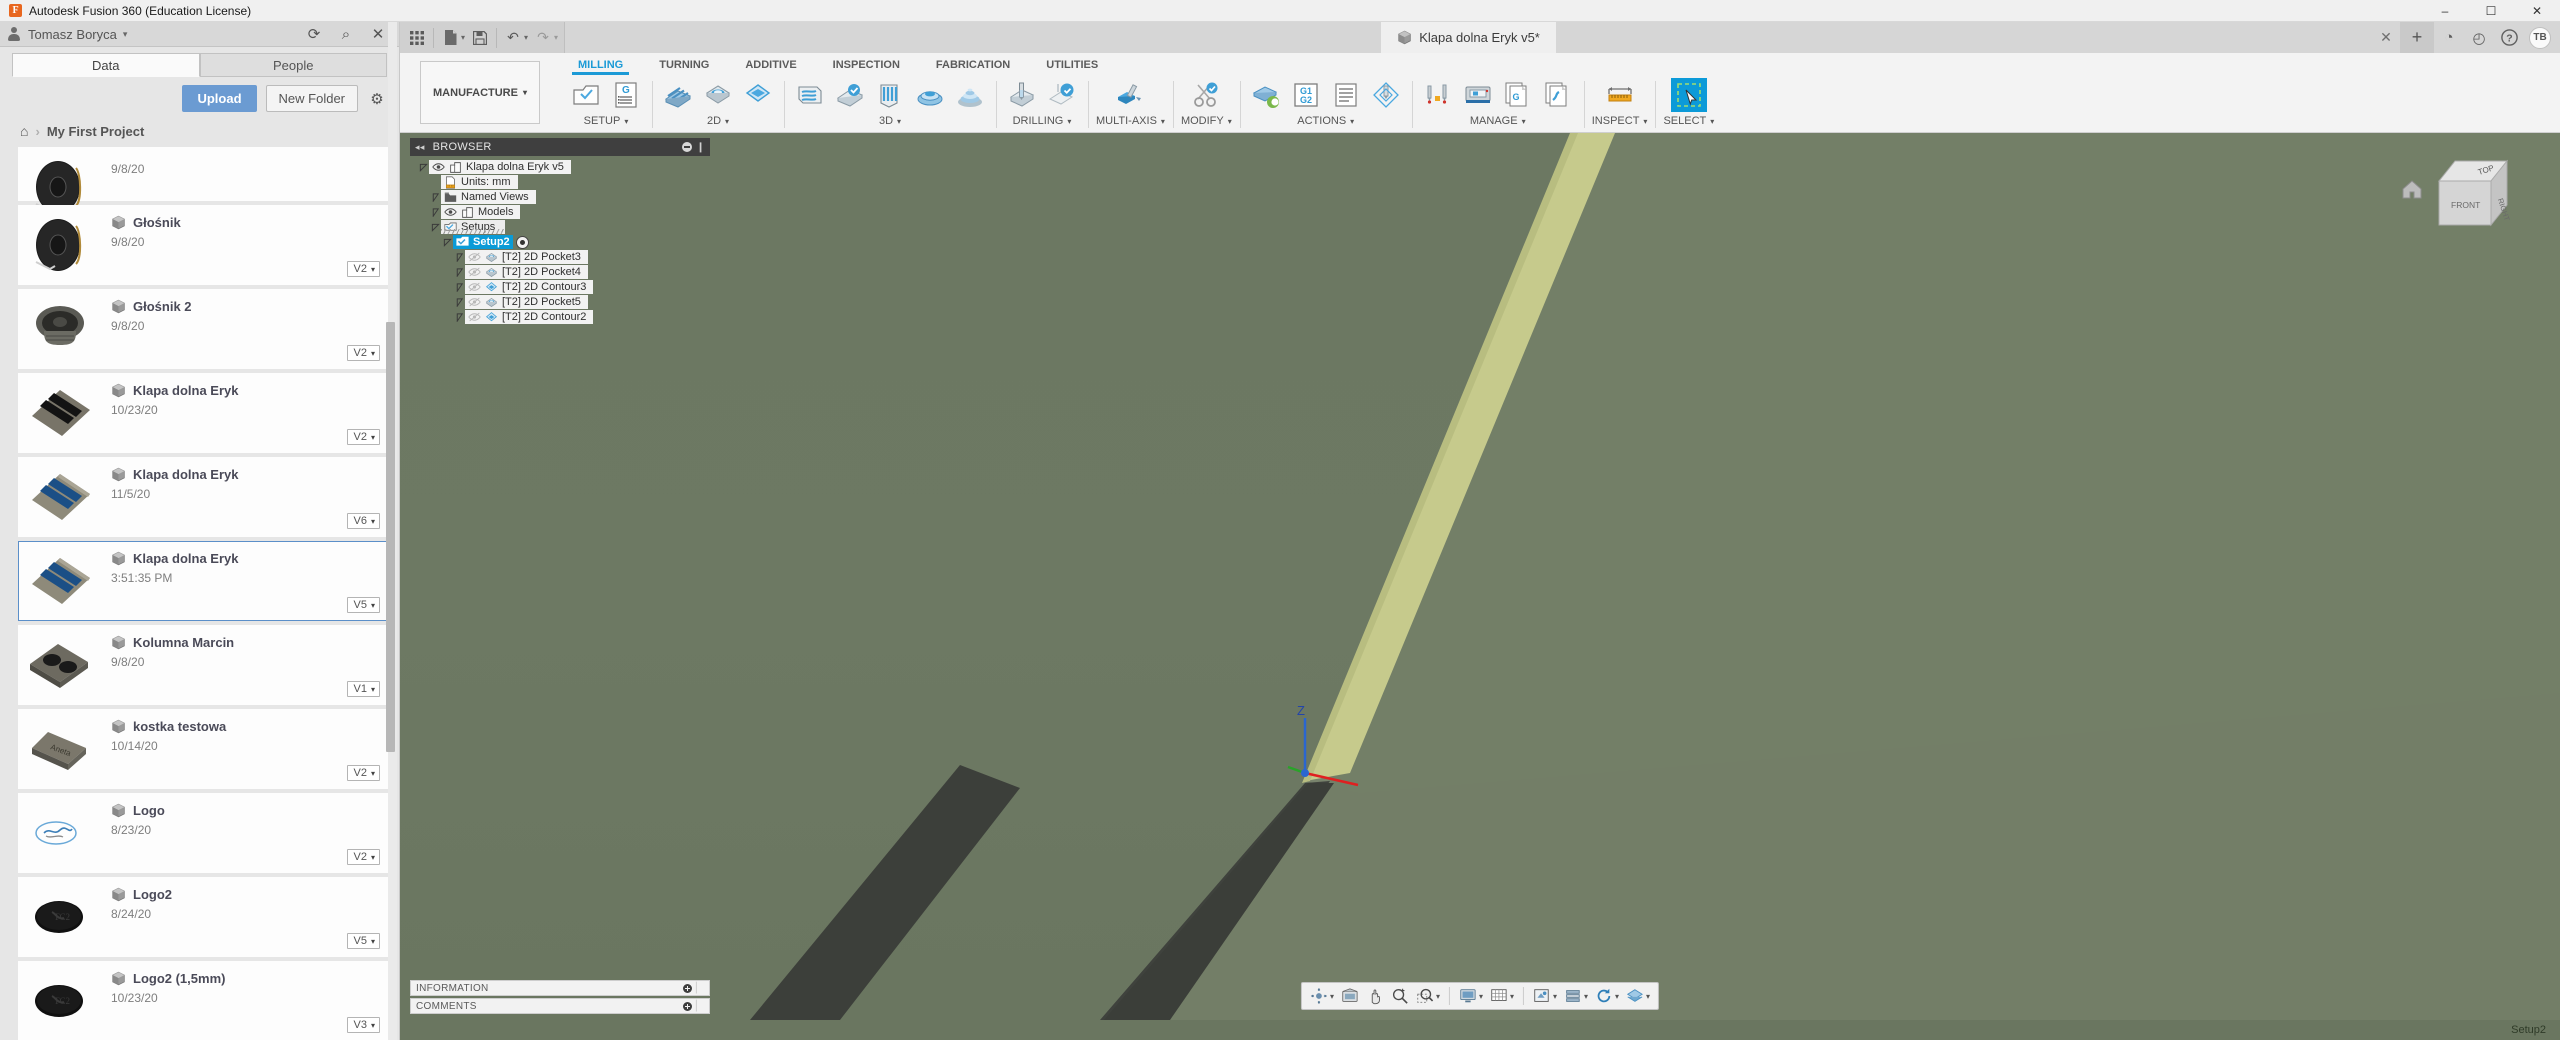  Describe the element at coordinates (1266, 95) in the screenshot. I see `simulate-icon` at that location.